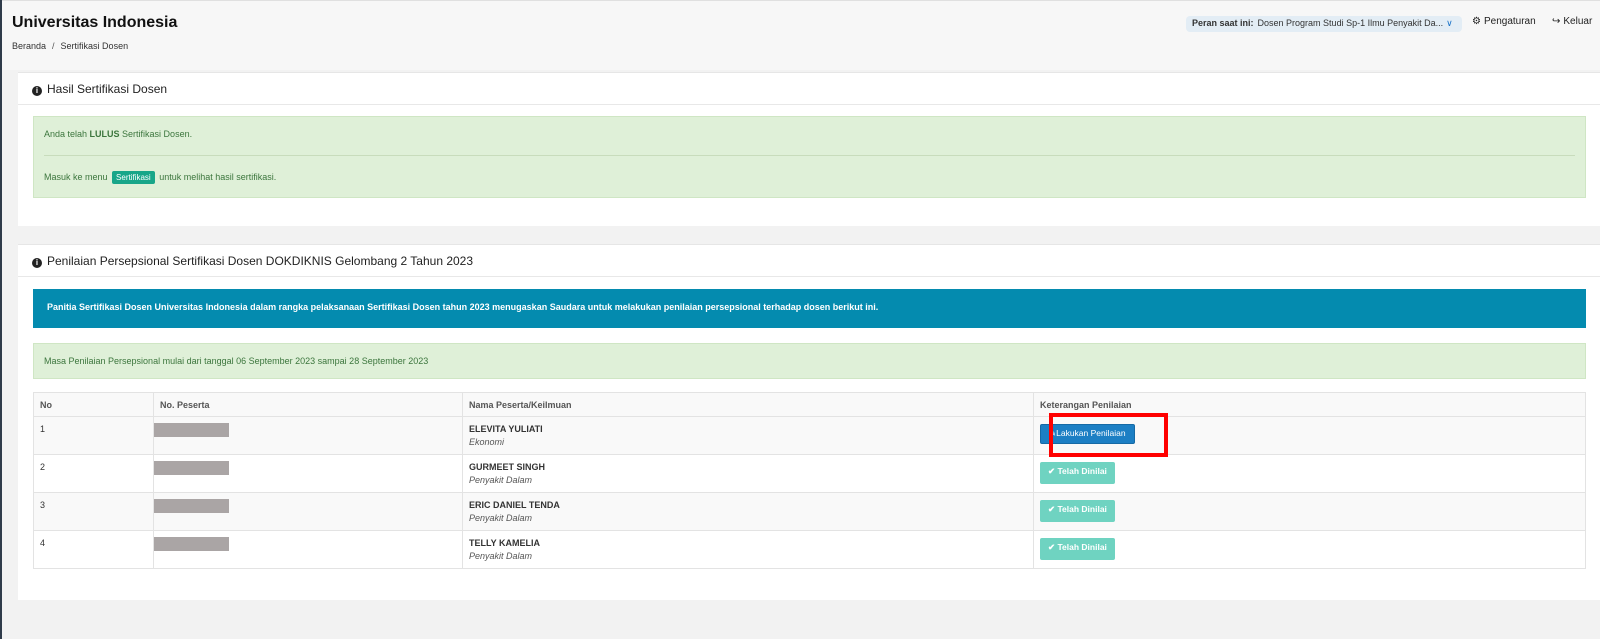 The image size is (1600, 639). I want to click on left-edge-bar, so click(1, 319).